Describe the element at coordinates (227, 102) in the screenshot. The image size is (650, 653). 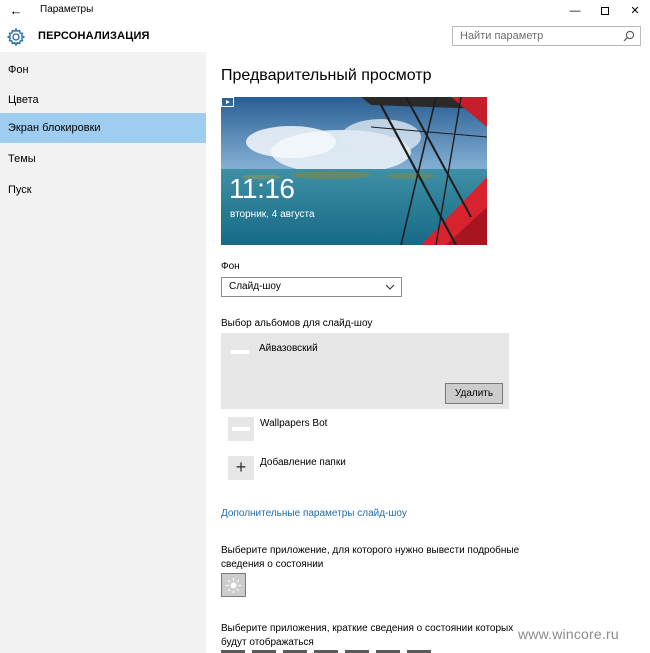
I see `slideshow-icon` at that location.